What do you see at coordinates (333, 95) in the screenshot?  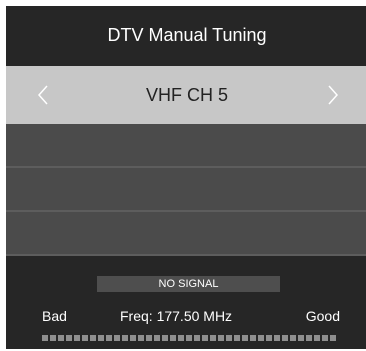 I see `chevron-right-icon` at bounding box center [333, 95].